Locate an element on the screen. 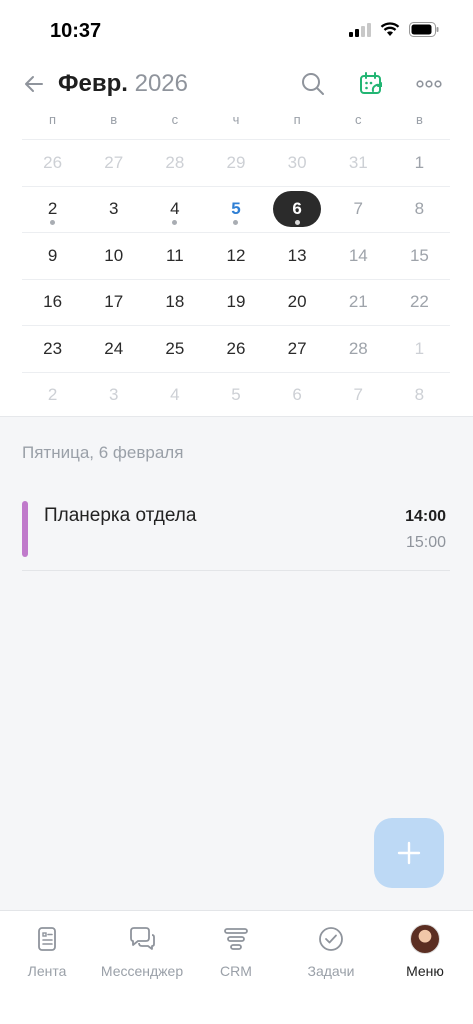  calendar-day: 30 is located at coordinates (297, 163).